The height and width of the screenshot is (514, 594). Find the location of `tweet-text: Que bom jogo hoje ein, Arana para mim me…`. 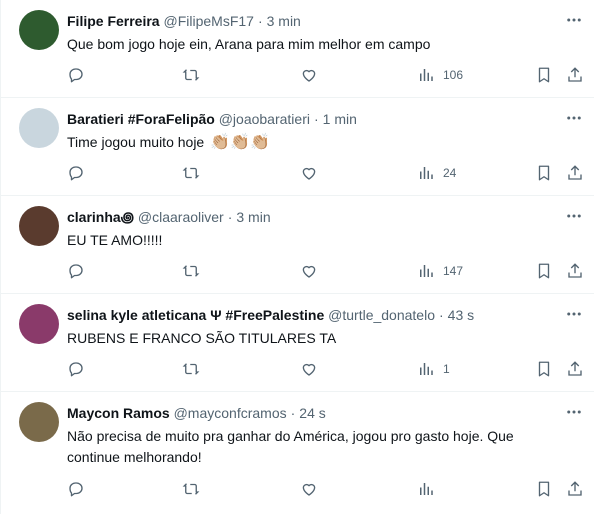

tweet-text: Que bom jogo hoje ein, Arana para mim me… is located at coordinates (249, 44).